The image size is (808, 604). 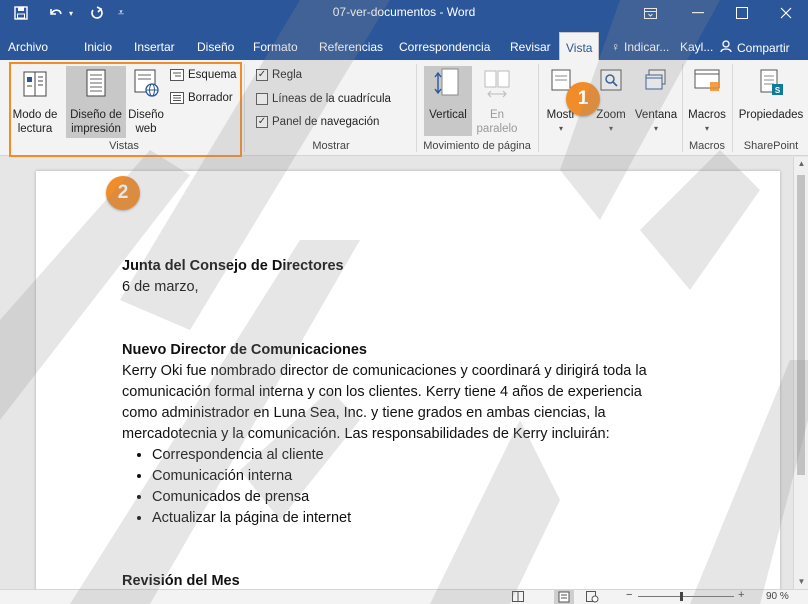 I want to click on tab-correspondencia: Correspondencia, so click(x=444, y=47).